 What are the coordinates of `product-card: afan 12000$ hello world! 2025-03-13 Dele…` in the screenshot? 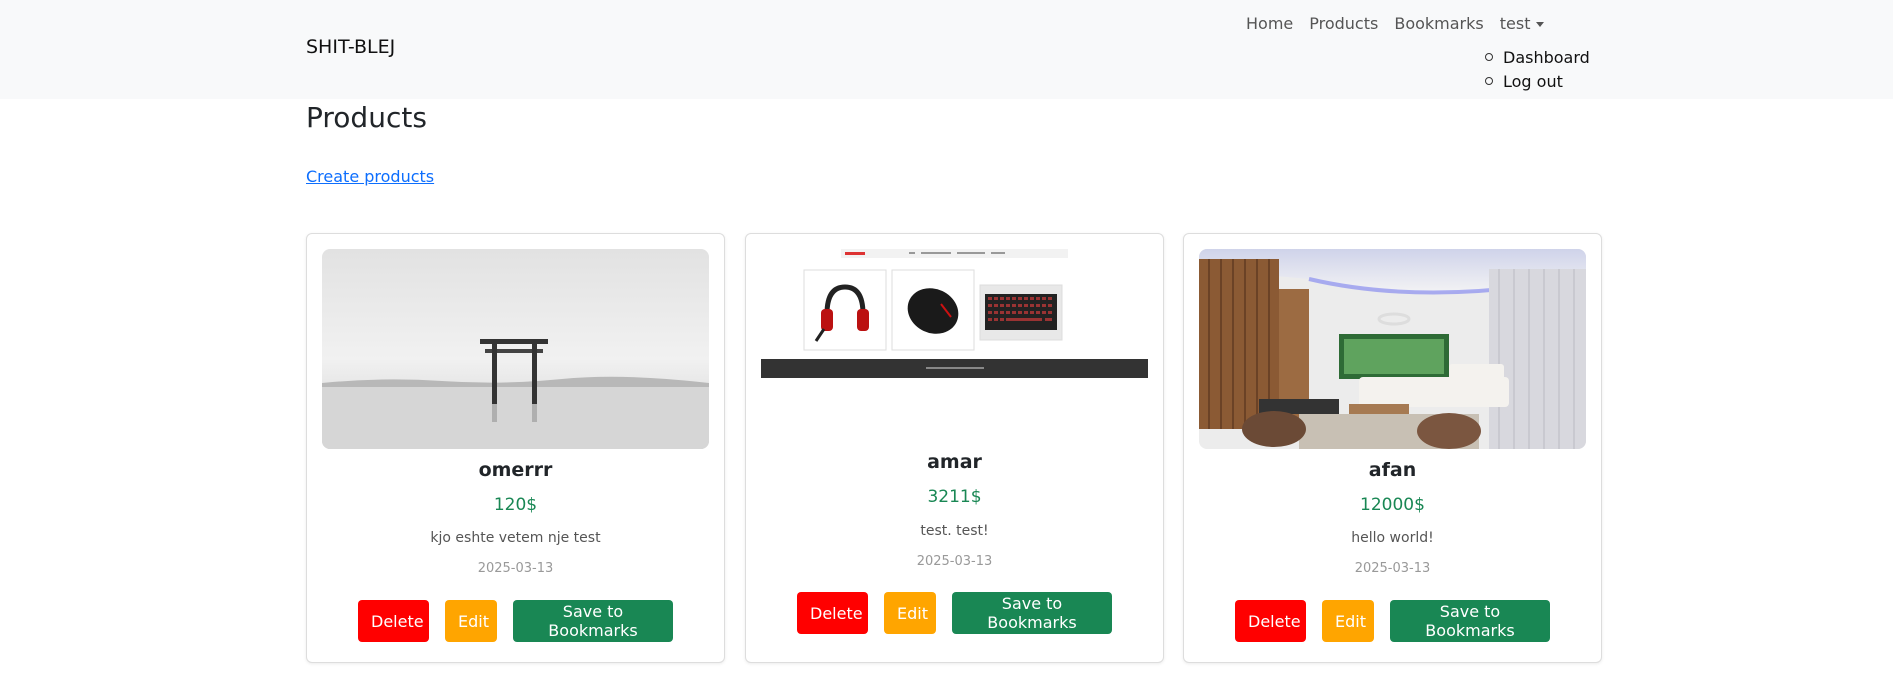 It's located at (1392, 448).